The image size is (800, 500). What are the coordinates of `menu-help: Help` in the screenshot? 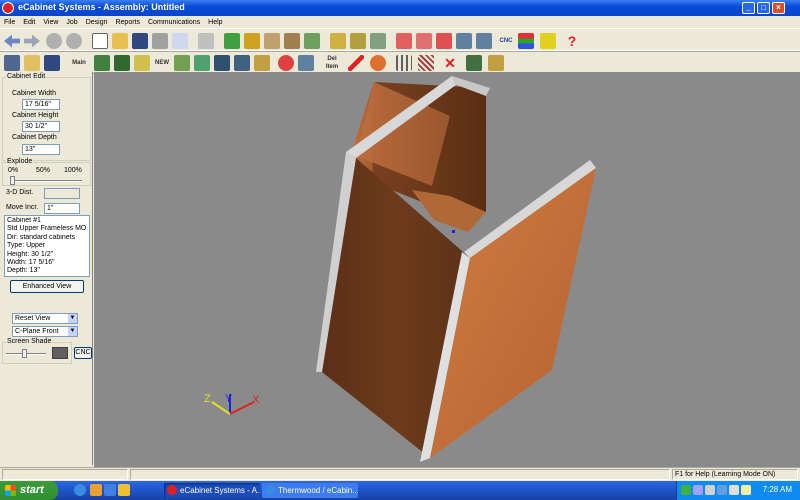 It's located at (215, 22).